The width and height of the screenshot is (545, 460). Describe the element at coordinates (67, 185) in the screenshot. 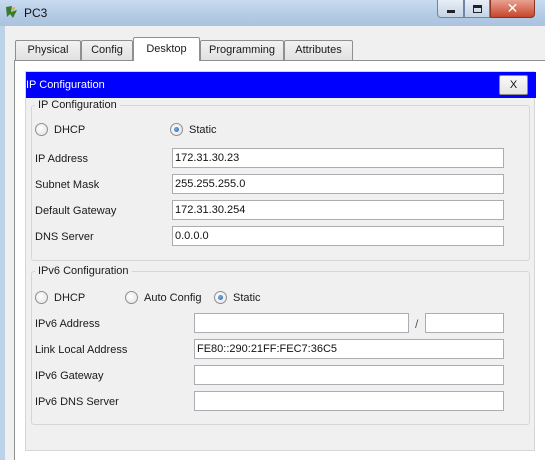

I see `subnet-mask-label: Subnet Mask` at that location.